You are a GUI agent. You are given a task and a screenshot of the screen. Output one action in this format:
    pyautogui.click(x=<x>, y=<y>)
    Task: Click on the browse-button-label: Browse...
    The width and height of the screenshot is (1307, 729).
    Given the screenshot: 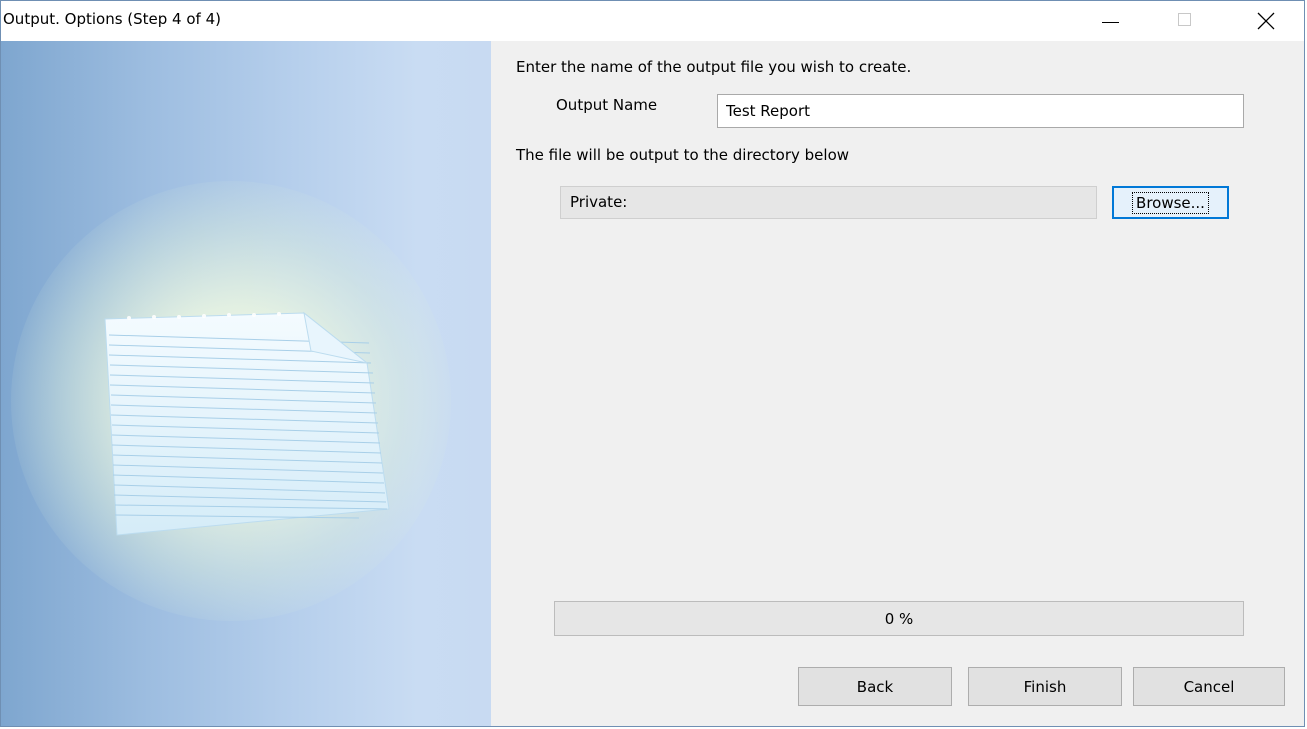 What is the action you would take?
    pyautogui.click(x=1170, y=202)
    